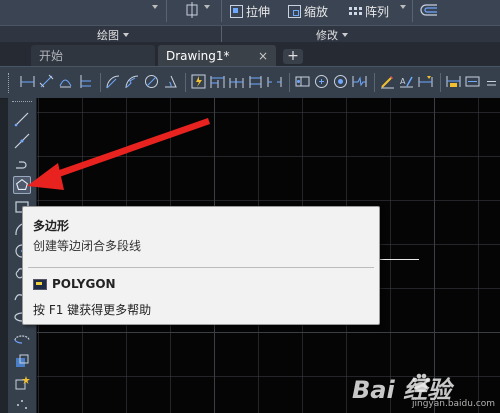 This screenshot has width=500, height=413. What do you see at coordinates (40, 284) in the screenshot?
I see `command-line-icon` at bounding box center [40, 284].